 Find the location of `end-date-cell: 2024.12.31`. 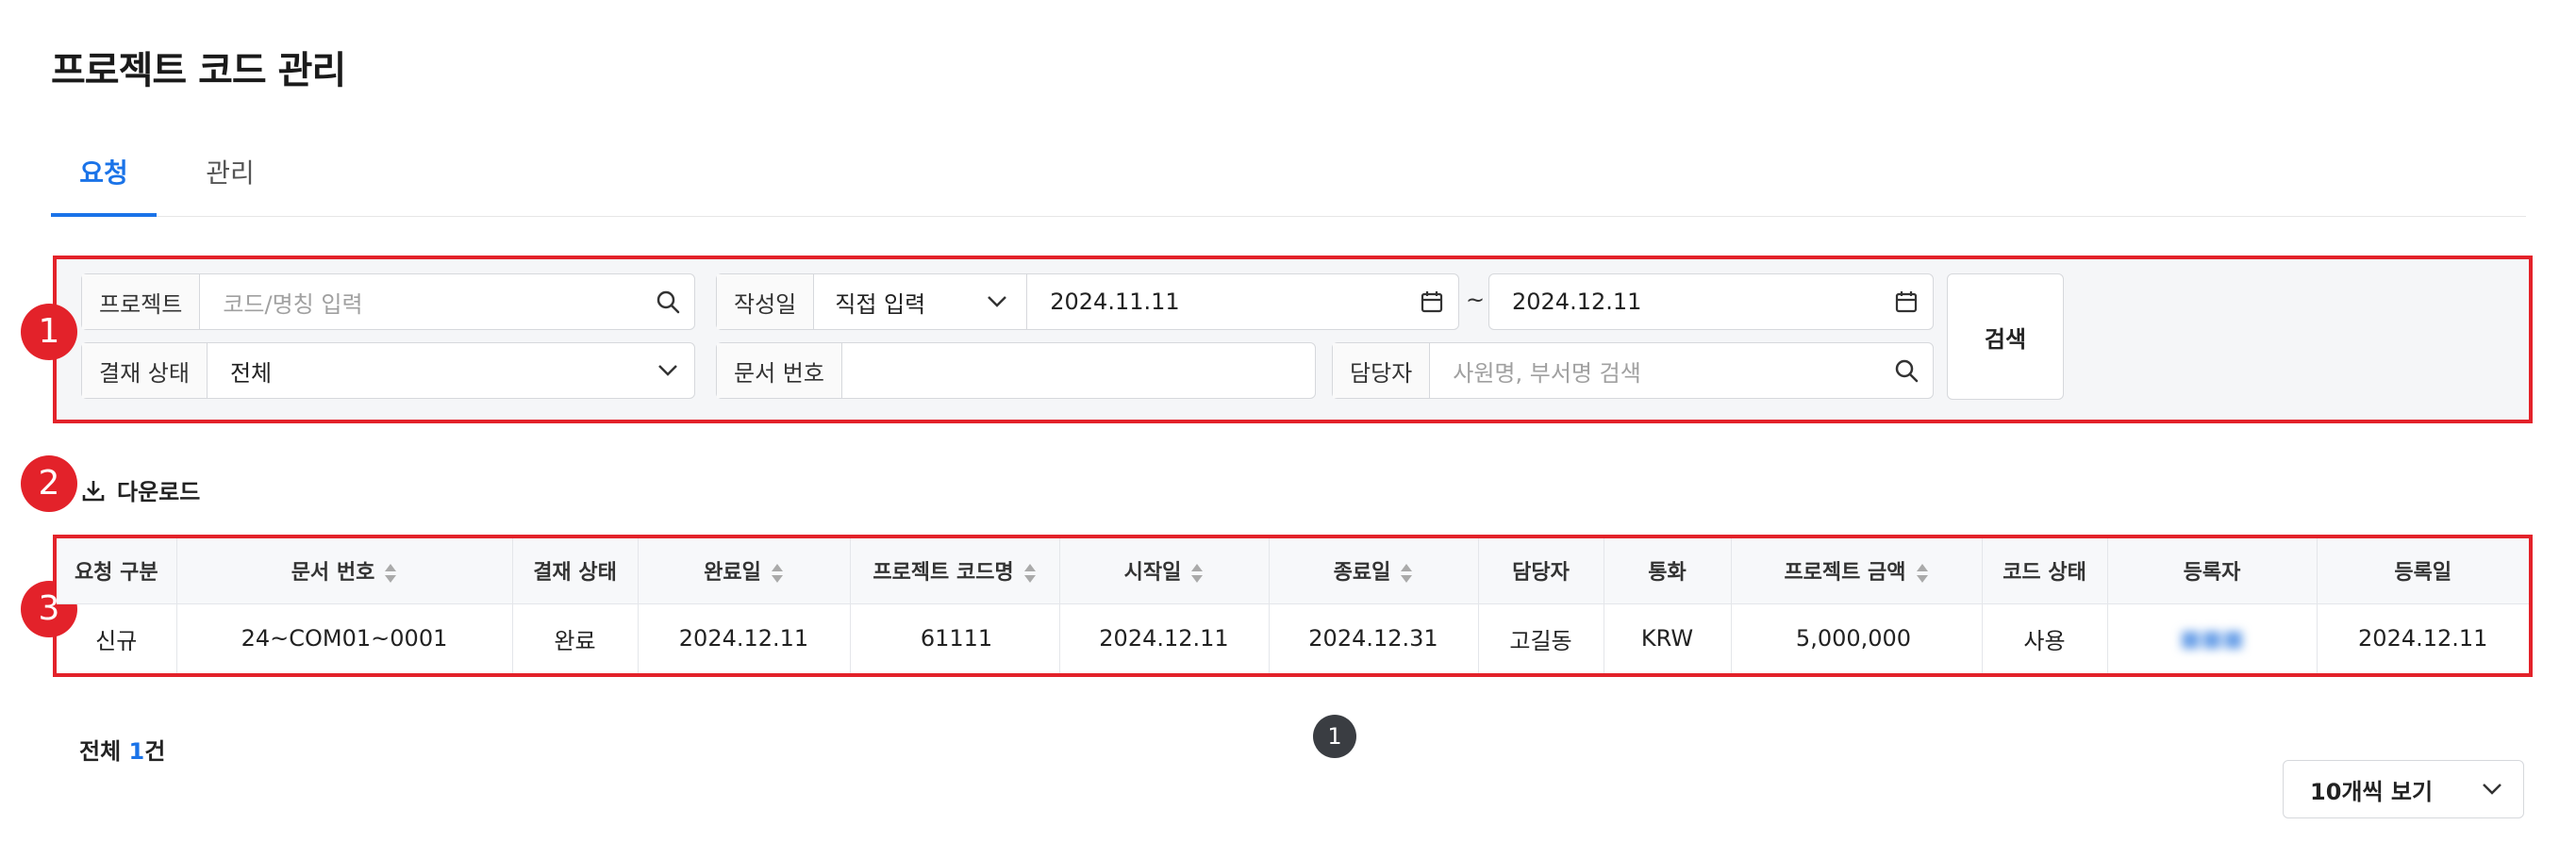

end-date-cell: 2024.12.31 is located at coordinates (1374, 638).